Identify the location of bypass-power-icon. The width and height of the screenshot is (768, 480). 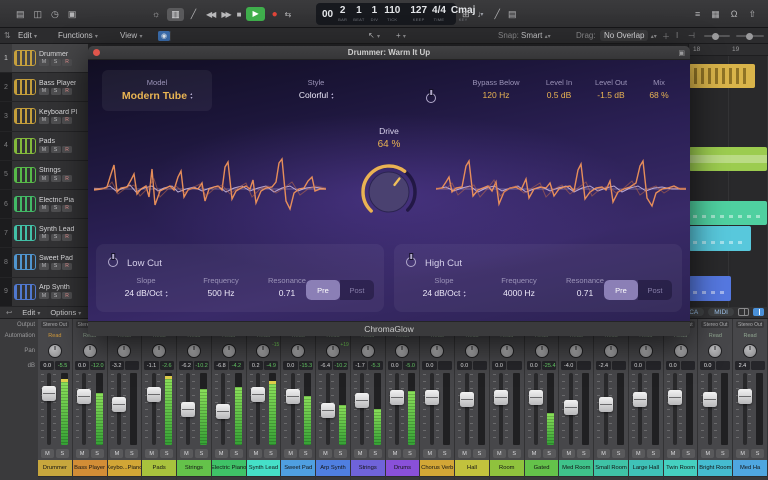
(431, 99).